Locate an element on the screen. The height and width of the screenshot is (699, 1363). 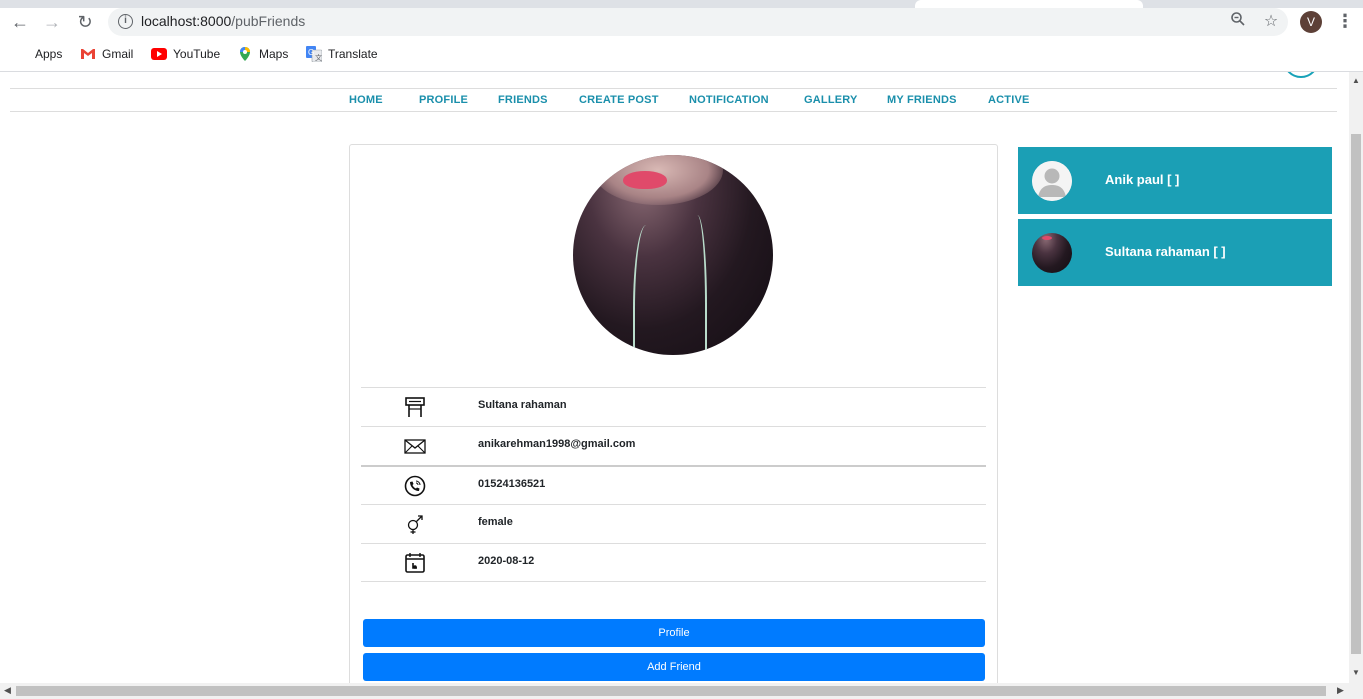
bookmark-star-icon: ☆ is located at coordinates (1271, 22).